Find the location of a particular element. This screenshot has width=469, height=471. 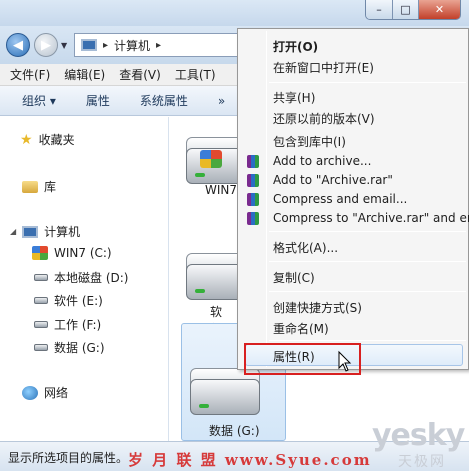

mouse-cursor-icon is located at coordinates (345, 361).